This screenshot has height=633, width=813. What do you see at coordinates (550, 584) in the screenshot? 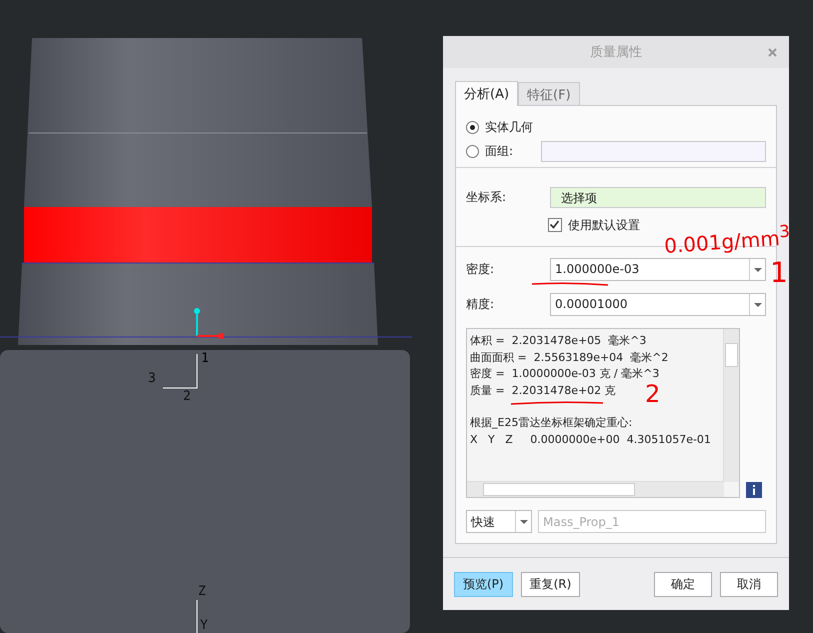
I see `repeat-button: 重复(R)` at bounding box center [550, 584].